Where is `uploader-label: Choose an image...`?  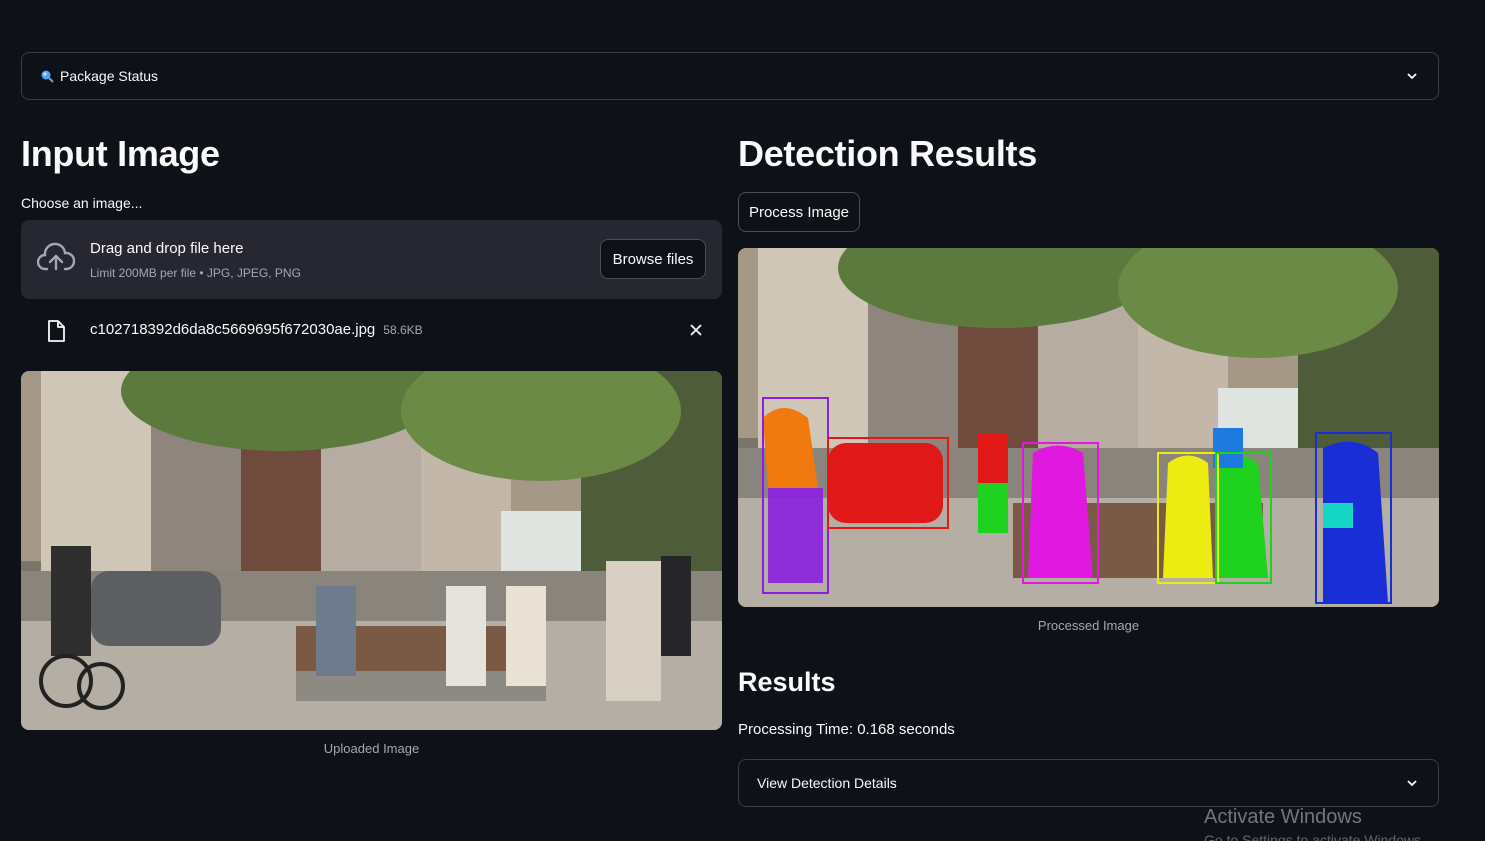 uploader-label: Choose an image... is located at coordinates (82, 203).